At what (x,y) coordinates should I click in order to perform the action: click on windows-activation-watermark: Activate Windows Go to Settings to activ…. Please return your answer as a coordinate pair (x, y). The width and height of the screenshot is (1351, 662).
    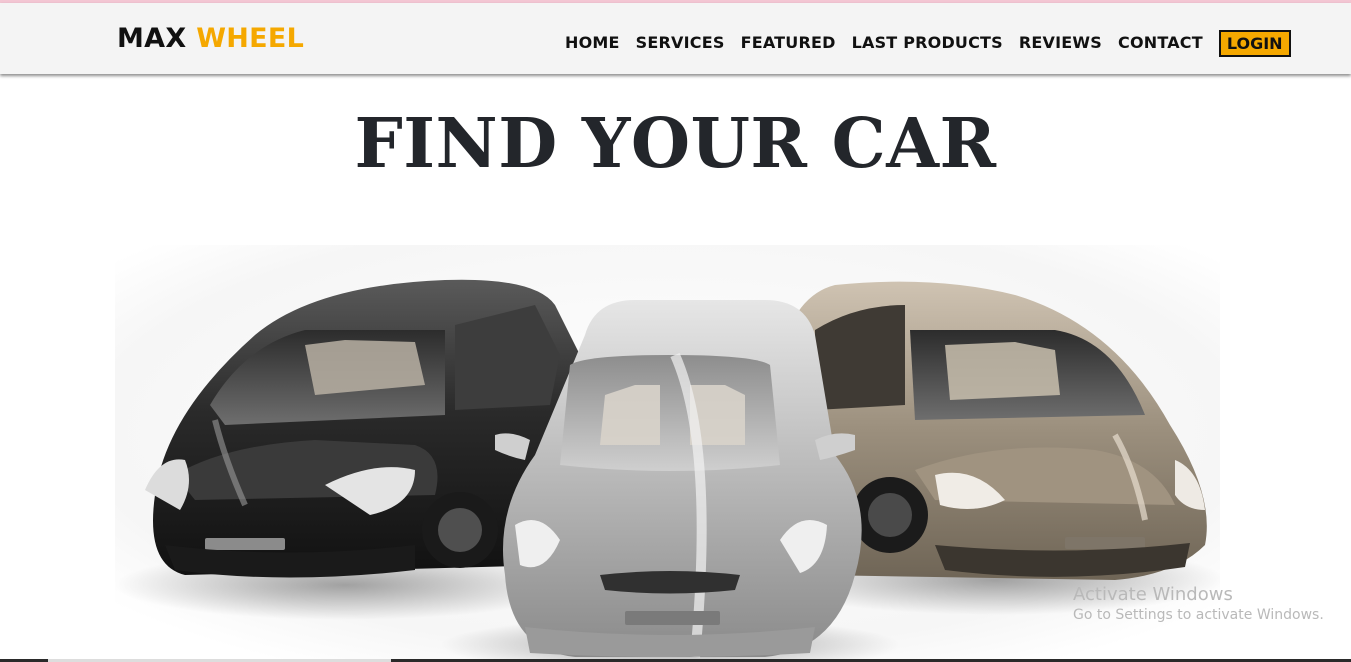
    Looking at the image, I should click on (1198, 603).